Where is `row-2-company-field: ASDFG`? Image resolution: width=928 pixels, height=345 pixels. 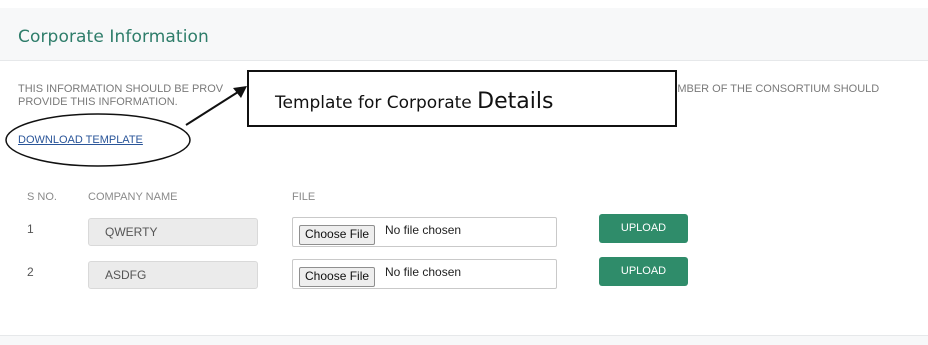 row-2-company-field: ASDFG is located at coordinates (173, 275).